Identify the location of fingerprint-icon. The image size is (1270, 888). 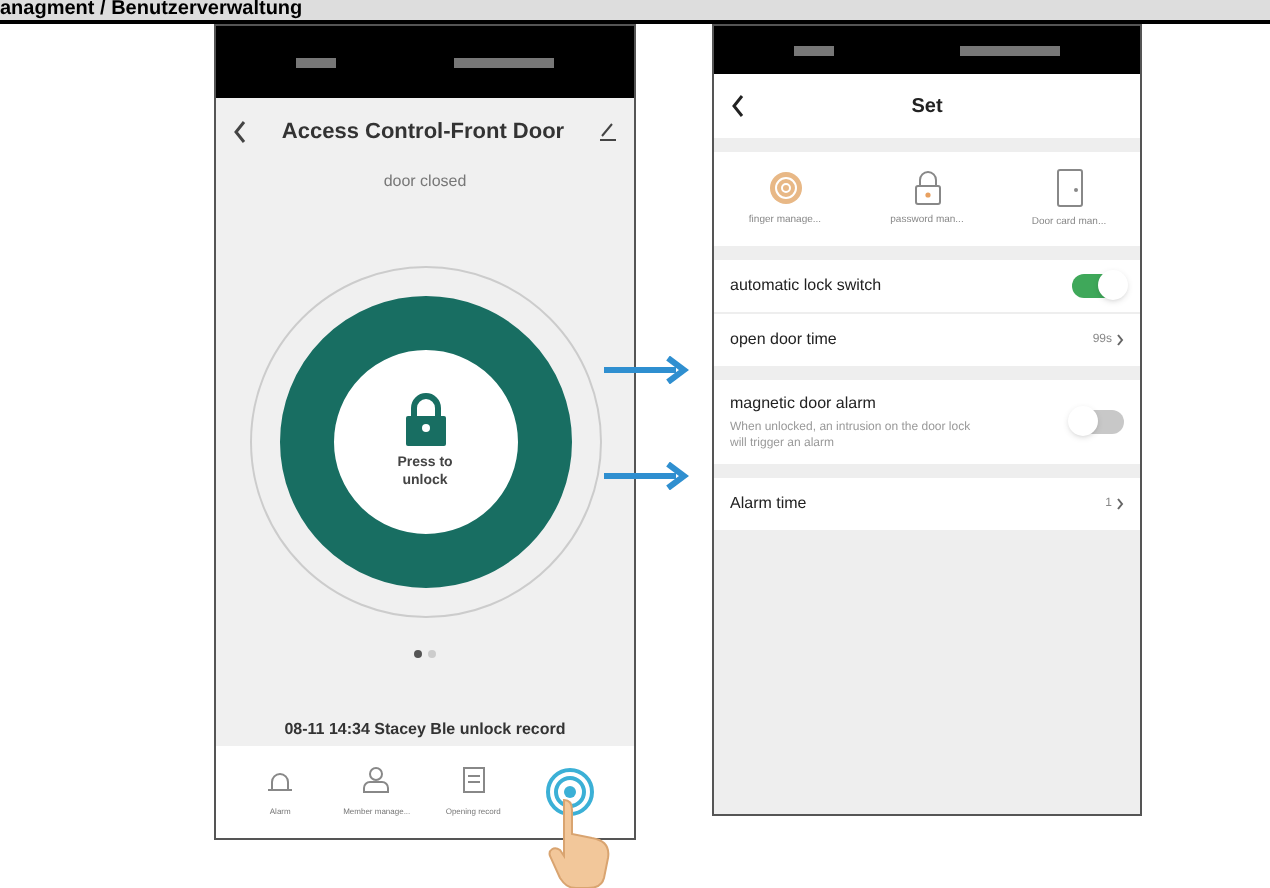
(785, 187).